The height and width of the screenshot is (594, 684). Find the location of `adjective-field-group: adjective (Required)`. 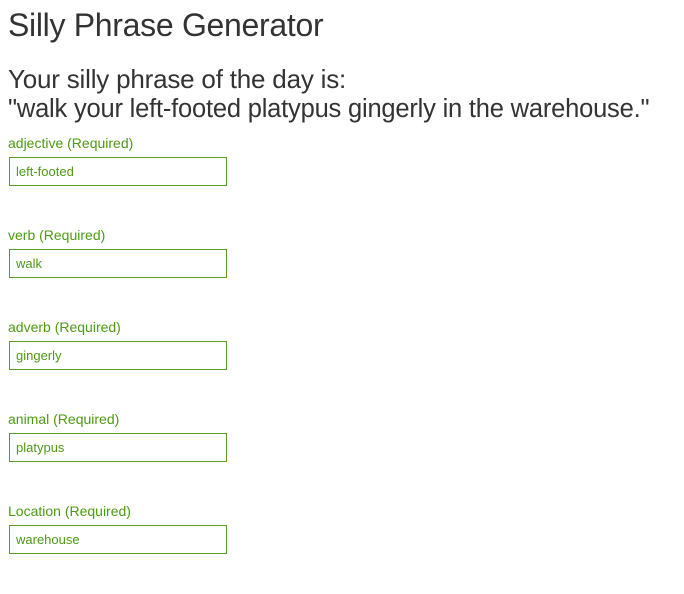

adjective-field-group: adjective (Required) is located at coordinates (117, 180).